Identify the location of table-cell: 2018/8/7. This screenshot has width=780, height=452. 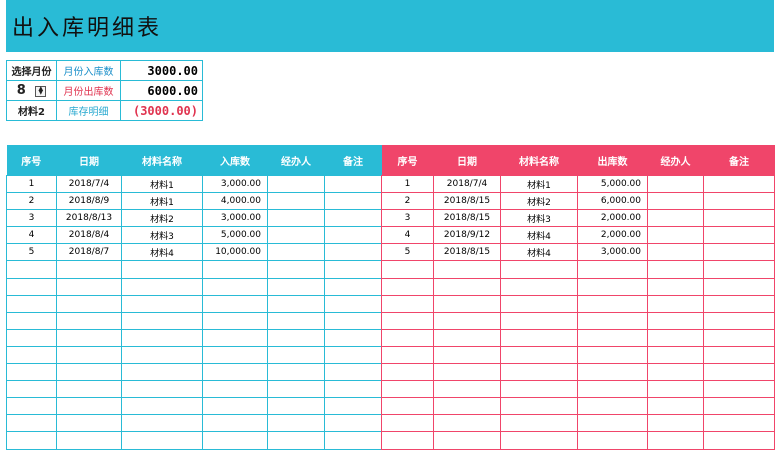
(89, 252).